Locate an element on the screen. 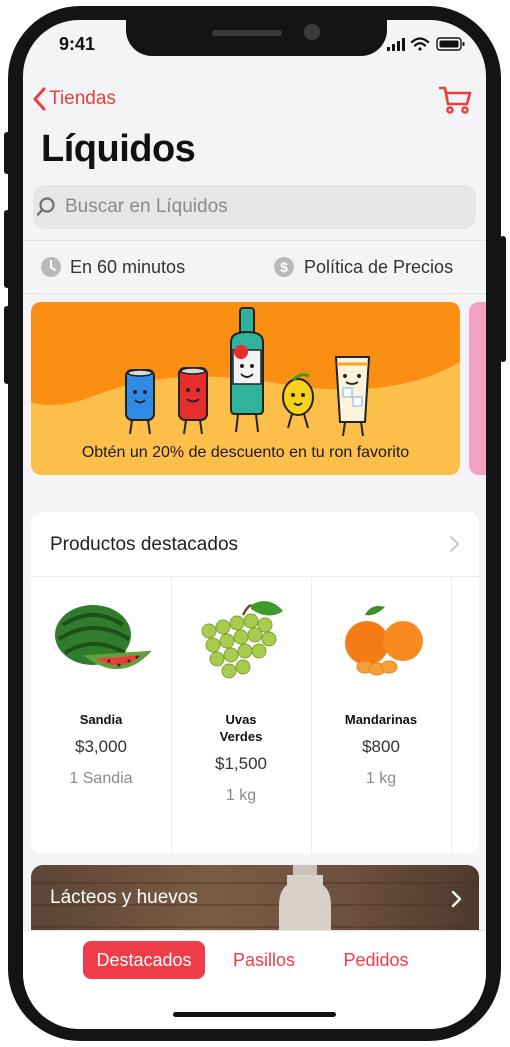 The height and width of the screenshot is (1047, 510). product-name-line2: Verdes is located at coordinates (241, 736).